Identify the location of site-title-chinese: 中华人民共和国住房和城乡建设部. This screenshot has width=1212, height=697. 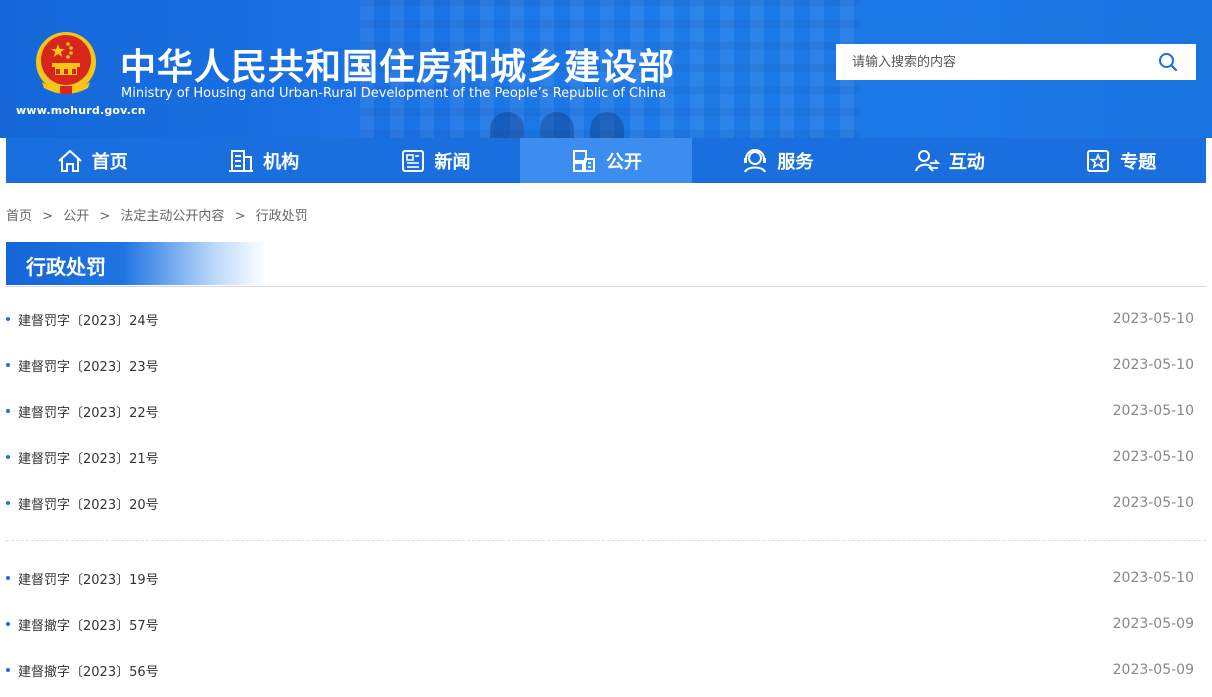
(397, 64).